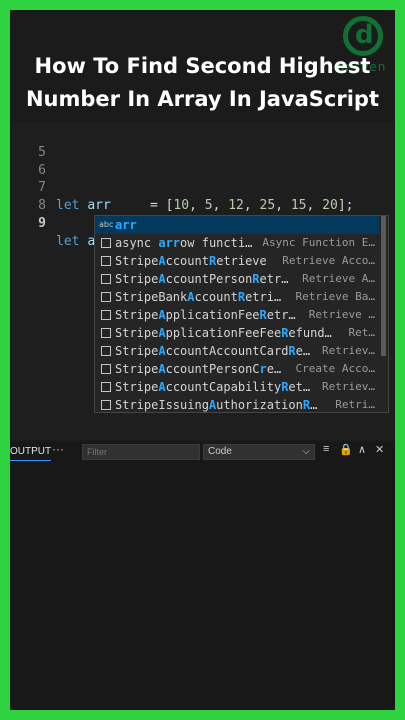  What do you see at coordinates (209, 279) in the screenshot?
I see `suggestion-text: ccountPerson` at bounding box center [209, 279].